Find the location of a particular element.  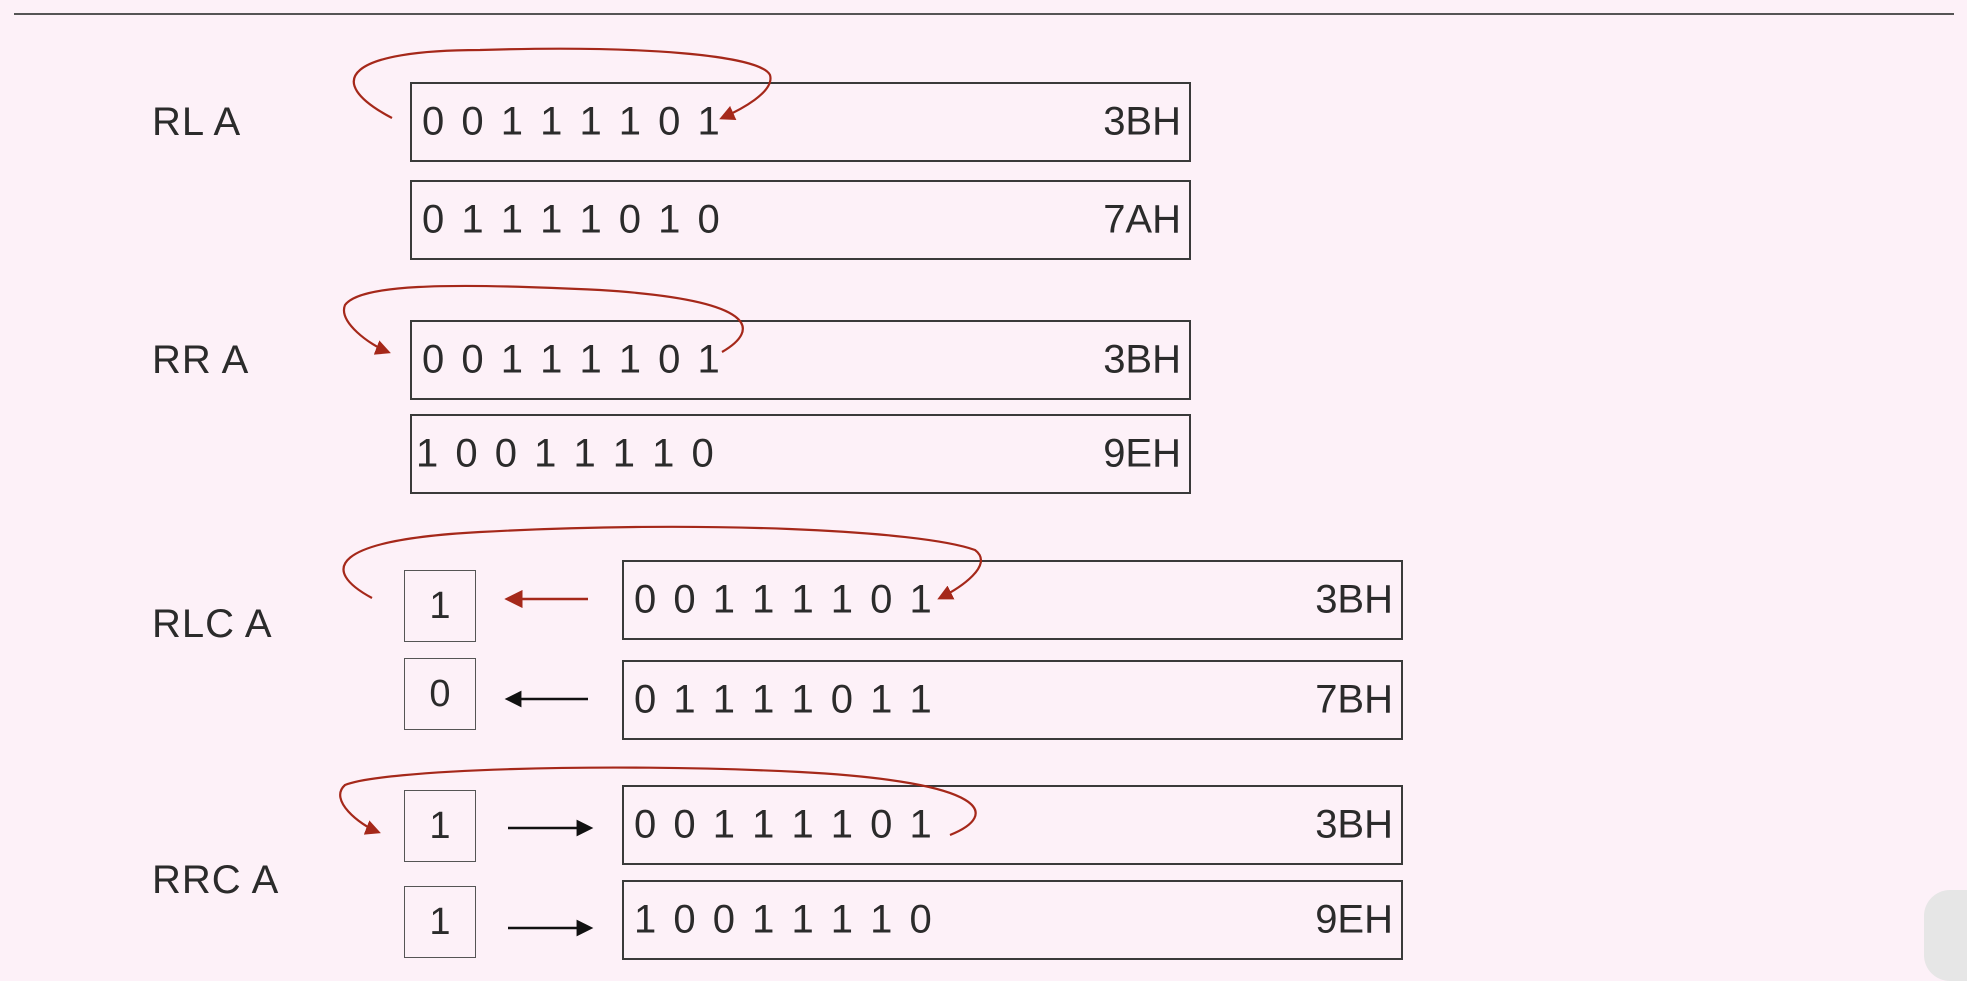

rr-rotate-arrow is located at coordinates (543, 319).